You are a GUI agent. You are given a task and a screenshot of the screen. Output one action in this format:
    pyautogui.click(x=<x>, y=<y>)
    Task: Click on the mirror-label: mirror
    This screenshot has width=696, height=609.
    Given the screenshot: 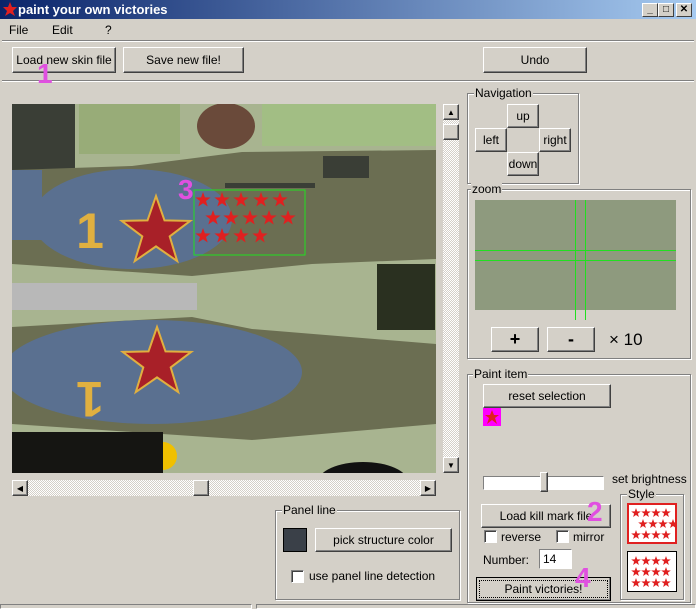 What is the action you would take?
    pyautogui.click(x=589, y=537)
    